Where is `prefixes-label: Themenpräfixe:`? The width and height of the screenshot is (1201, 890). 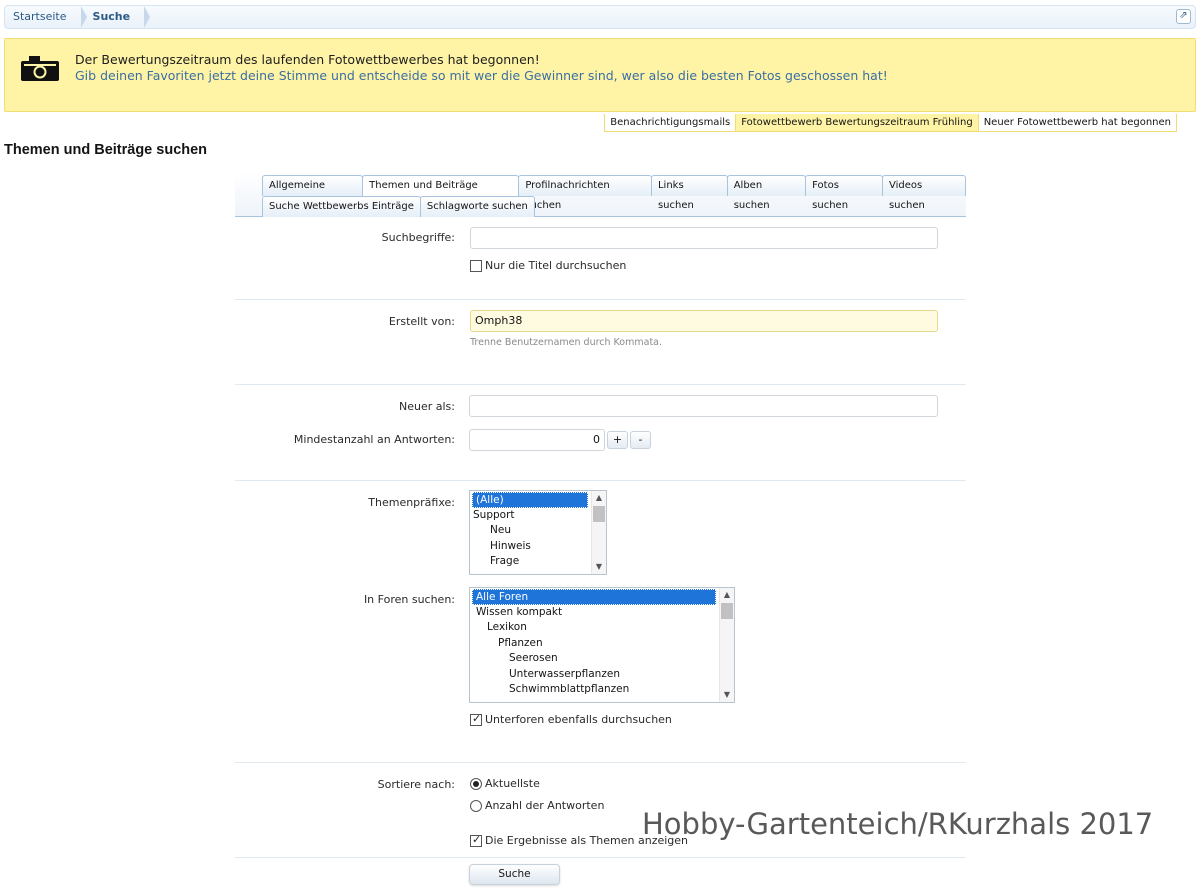 prefixes-label: Themenpräfixe: is located at coordinates (411, 502).